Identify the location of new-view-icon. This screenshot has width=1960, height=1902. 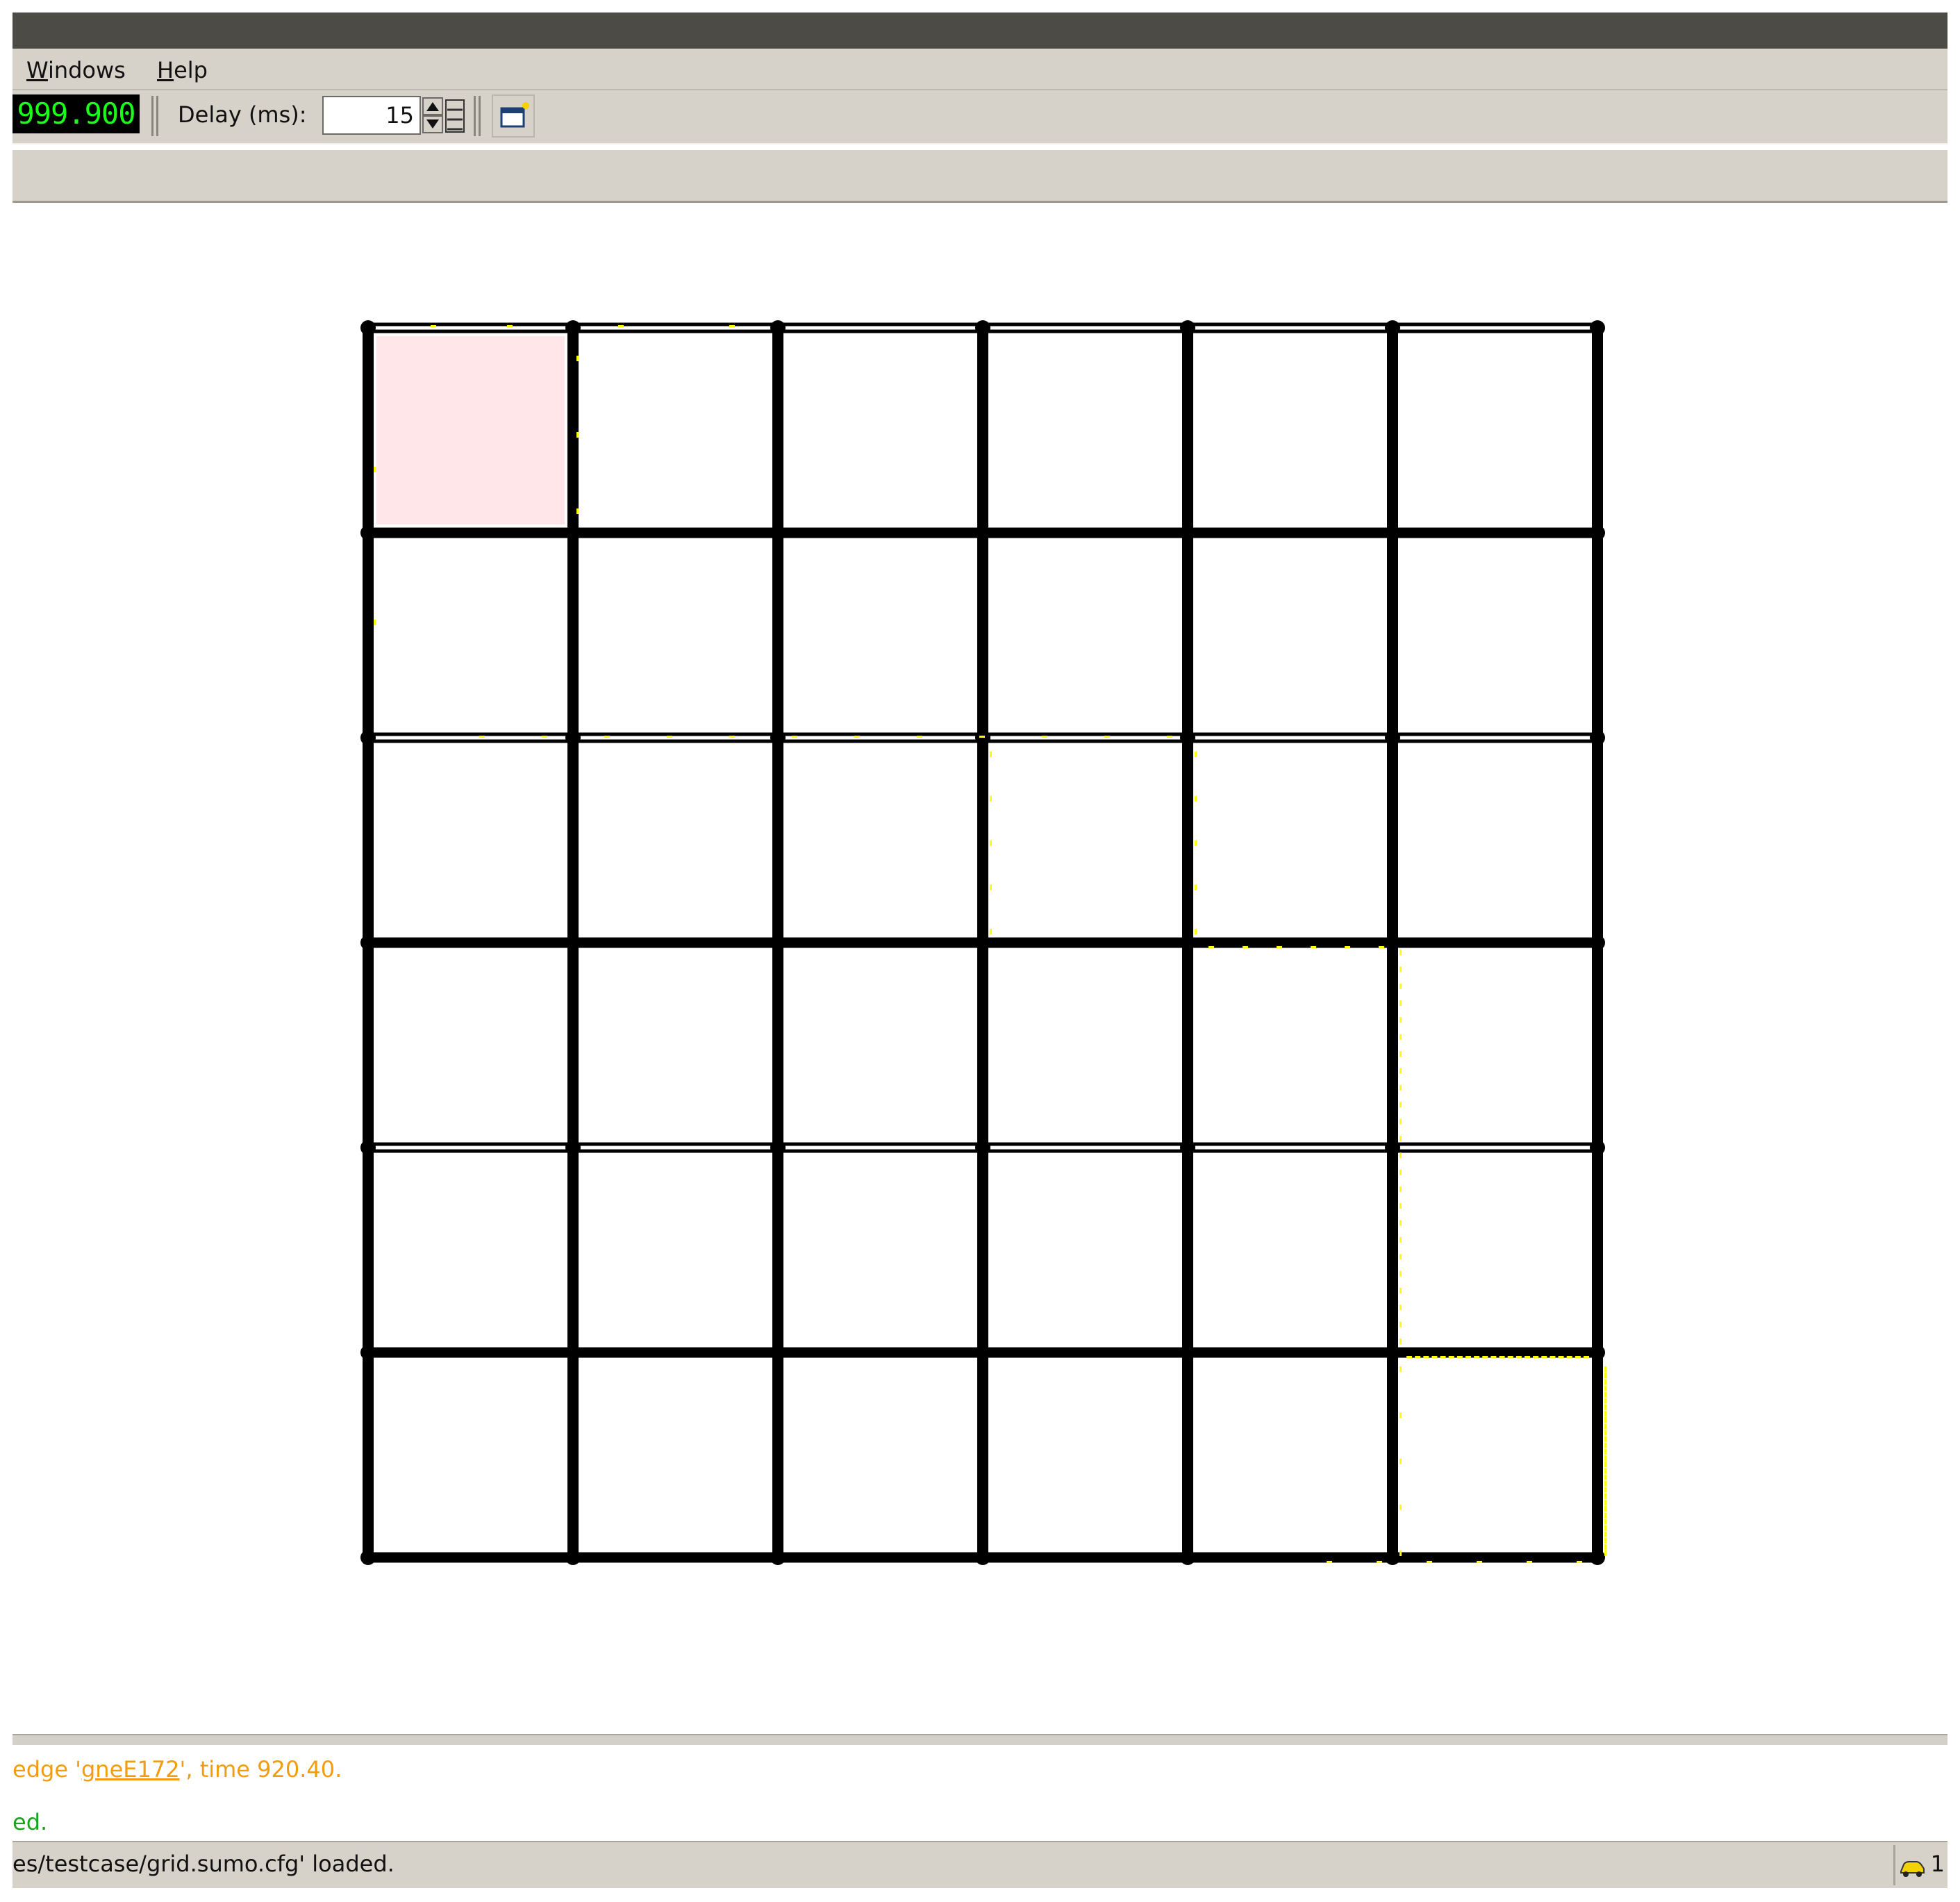
(514, 115).